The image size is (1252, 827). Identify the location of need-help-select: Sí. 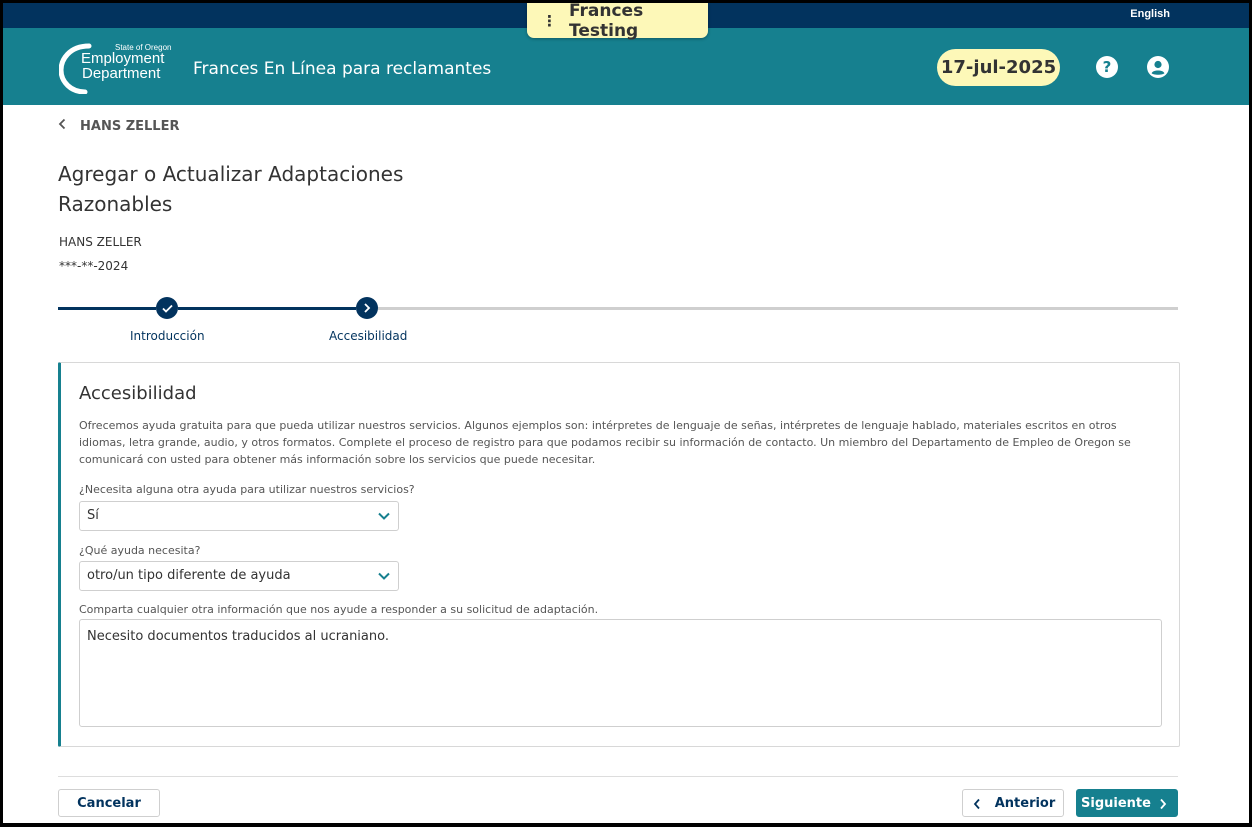
(239, 516).